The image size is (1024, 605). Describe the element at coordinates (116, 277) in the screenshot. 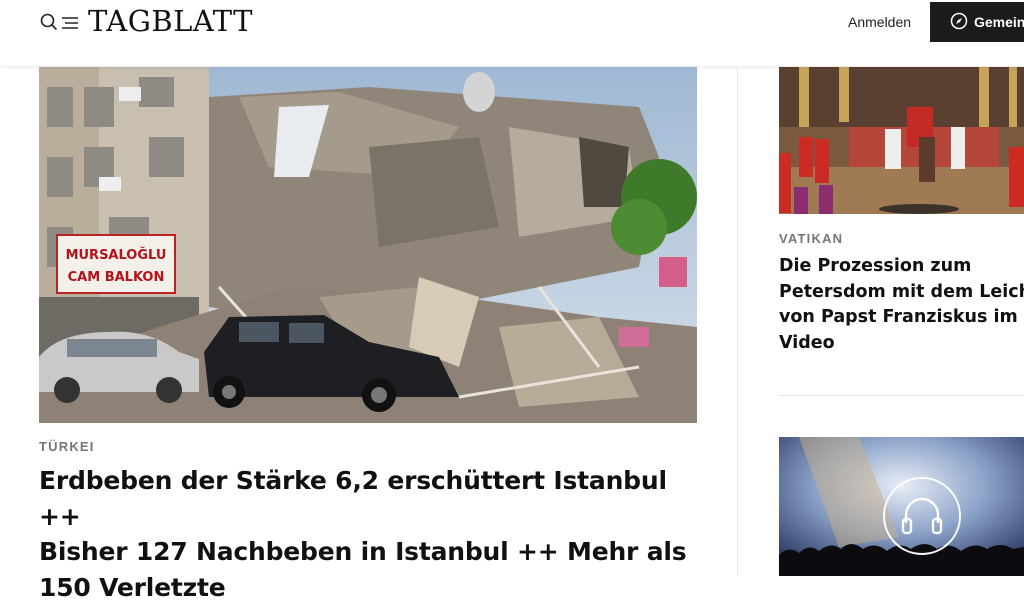

I see `sign-line-2: CAM BALKON` at that location.